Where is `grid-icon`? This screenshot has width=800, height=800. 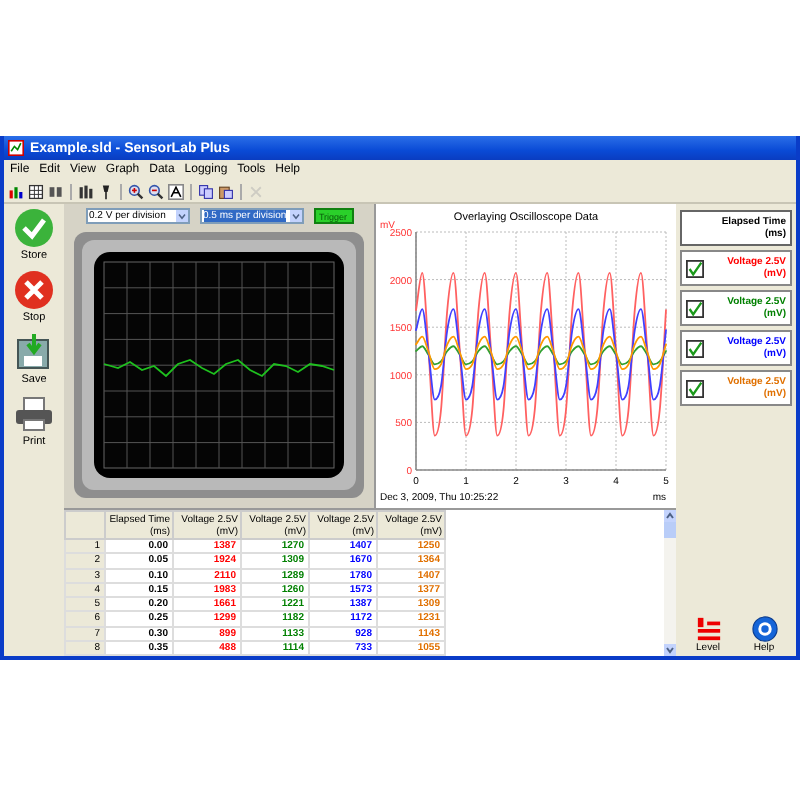 grid-icon is located at coordinates (36, 191).